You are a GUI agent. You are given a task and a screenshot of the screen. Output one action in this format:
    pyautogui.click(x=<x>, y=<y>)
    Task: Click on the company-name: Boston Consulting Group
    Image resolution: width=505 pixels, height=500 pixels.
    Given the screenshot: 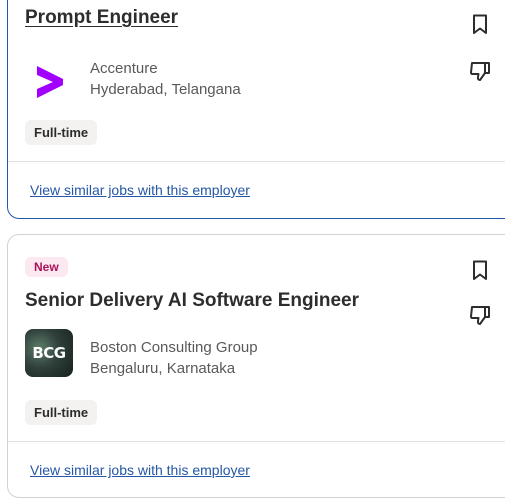 What is the action you would take?
    pyautogui.click(x=174, y=347)
    